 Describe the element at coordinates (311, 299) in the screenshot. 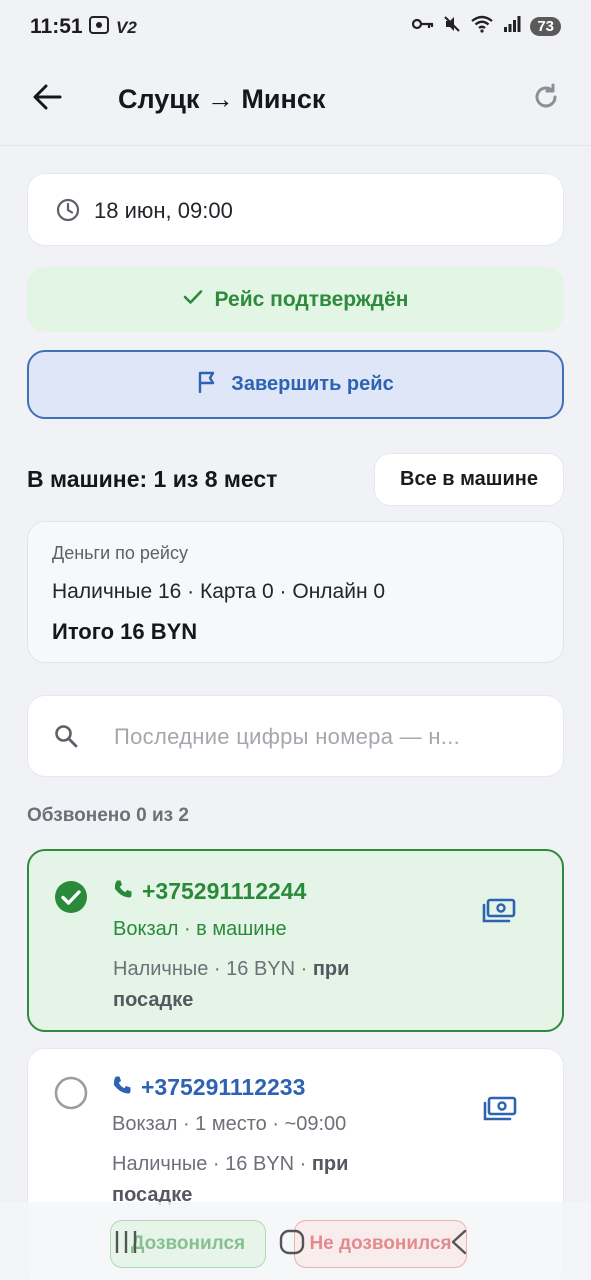

I see `trip-status-text: Рейс подтверждён` at that location.